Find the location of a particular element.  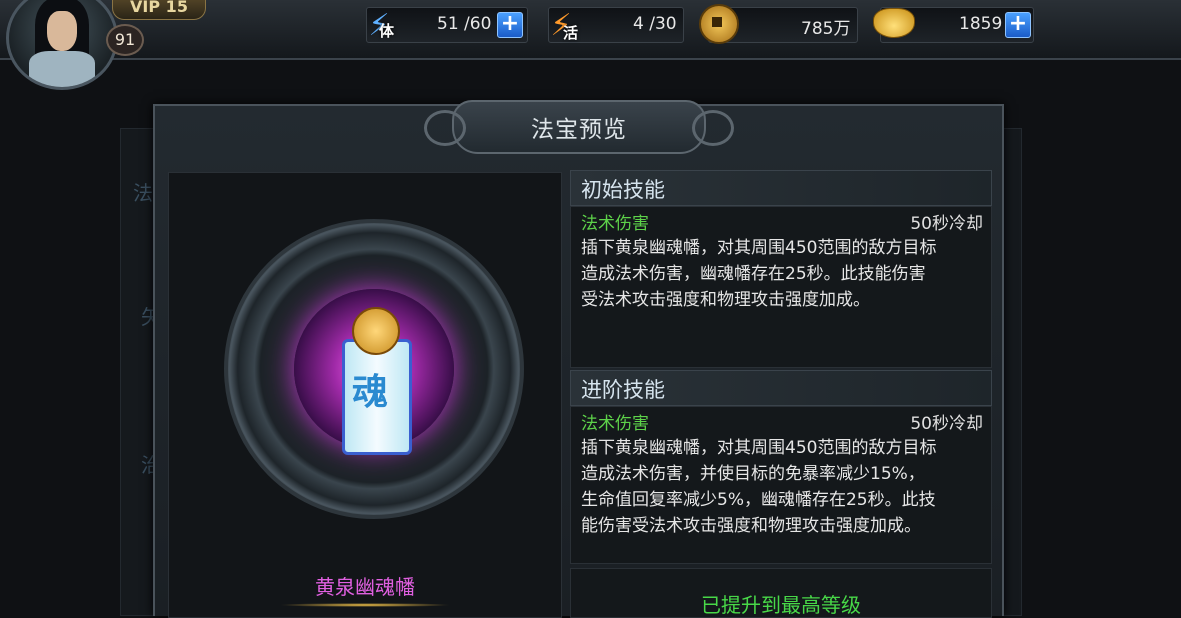

stamina-resource: ⚡ 体 51 /60 + is located at coordinates (447, 25).